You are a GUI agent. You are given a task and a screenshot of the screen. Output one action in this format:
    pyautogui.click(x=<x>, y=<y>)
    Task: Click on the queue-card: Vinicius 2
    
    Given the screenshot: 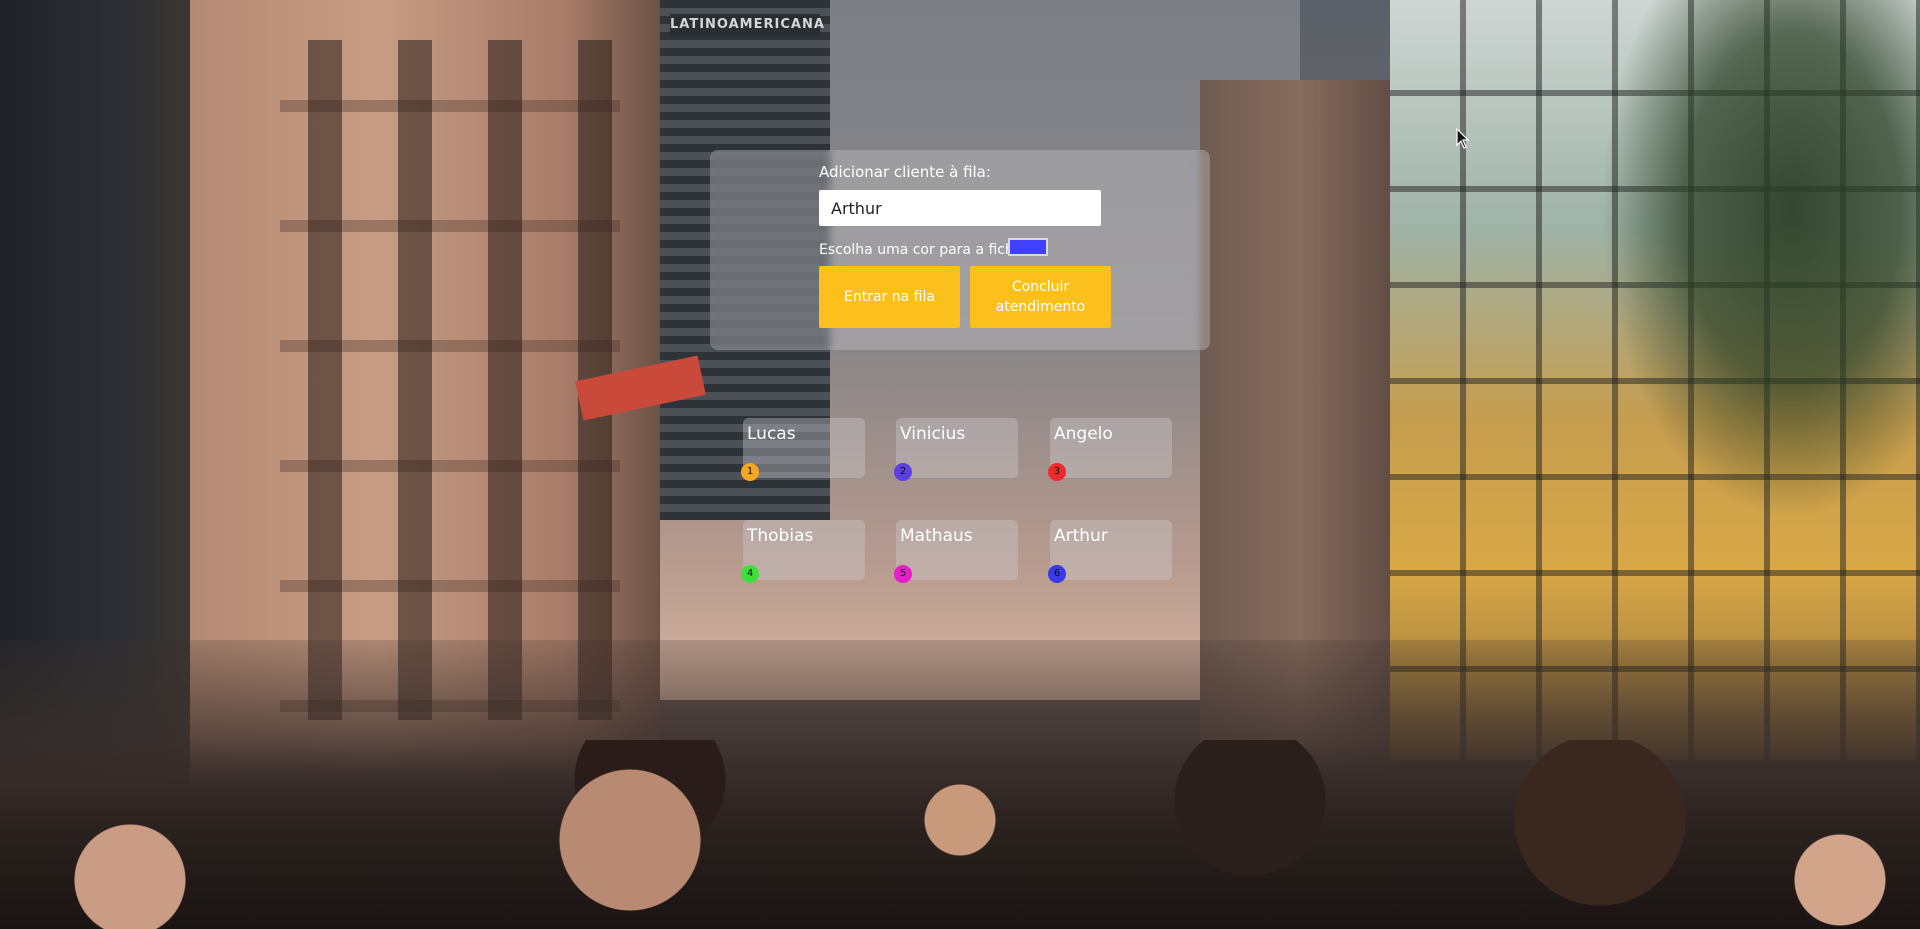 What is the action you would take?
    pyautogui.click(x=956, y=449)
    